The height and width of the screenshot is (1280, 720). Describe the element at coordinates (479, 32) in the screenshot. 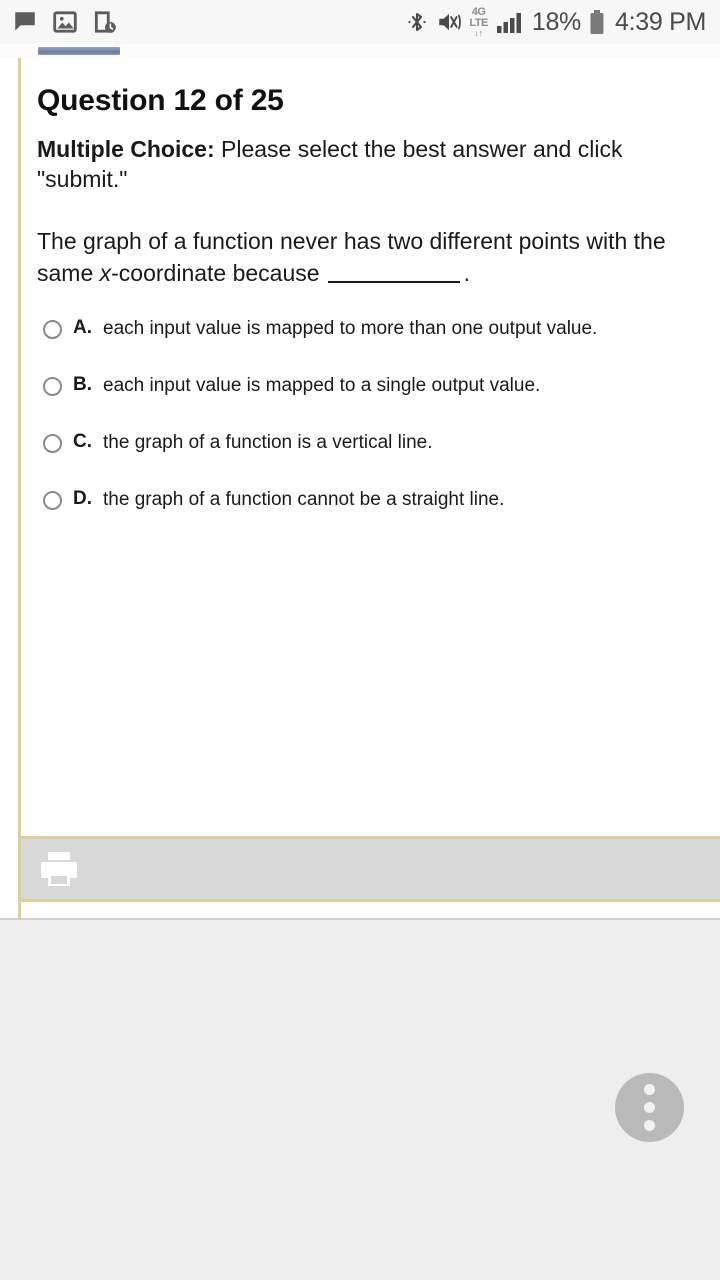

I see `network-arrows: ↓↑` at that location.